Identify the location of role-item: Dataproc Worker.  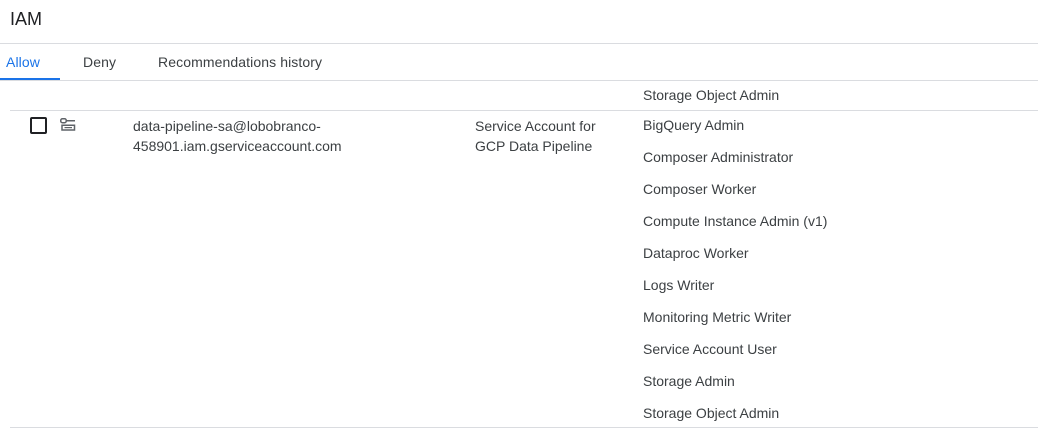
(696, 253).